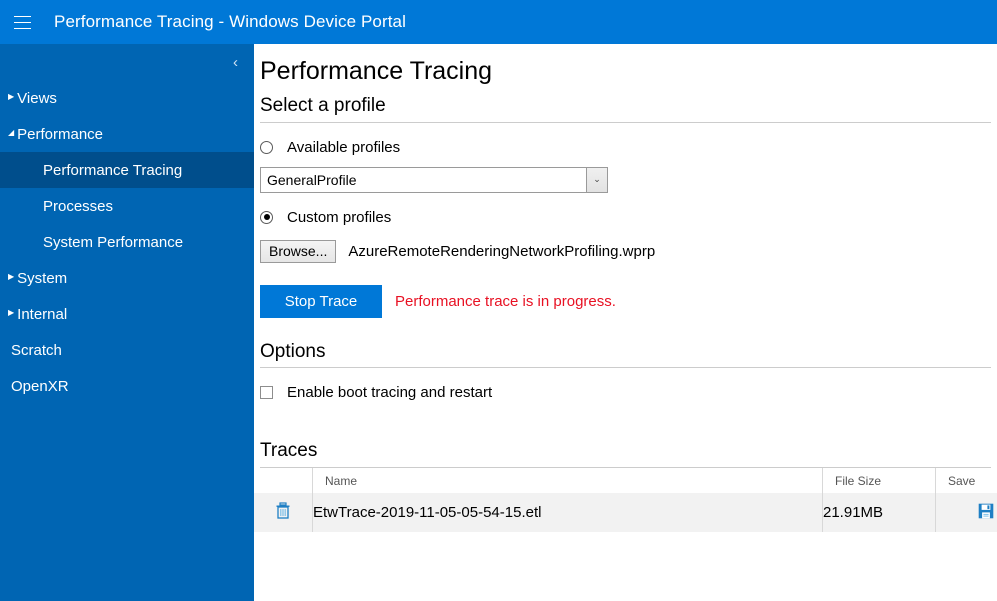 The image size is (997, 601). I want to click on sidebar-item-performance: ◢ Performance, so click(127, 134).